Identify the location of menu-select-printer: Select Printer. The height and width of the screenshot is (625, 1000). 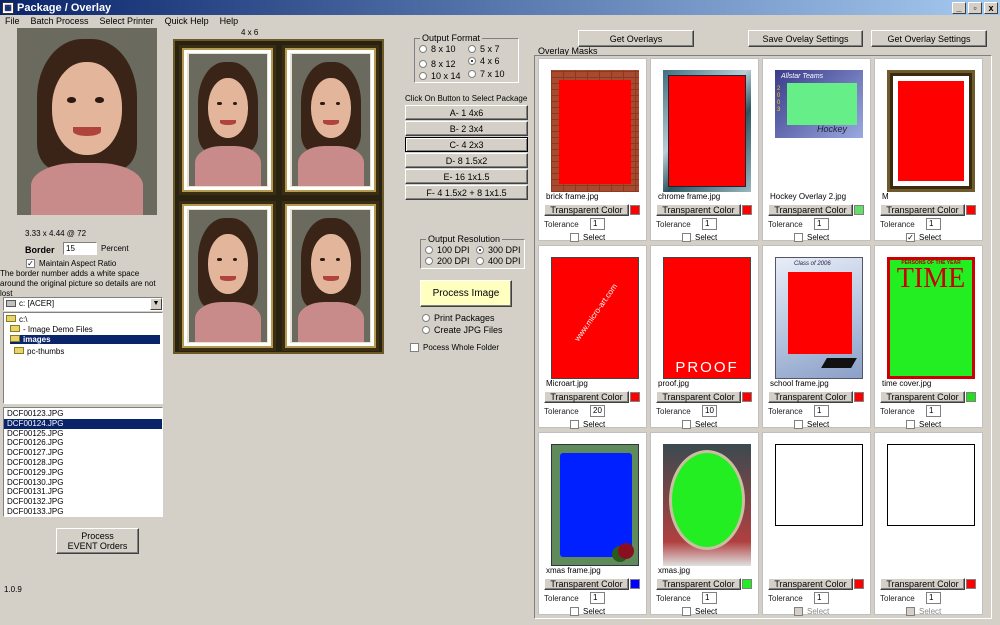
(127, 21).